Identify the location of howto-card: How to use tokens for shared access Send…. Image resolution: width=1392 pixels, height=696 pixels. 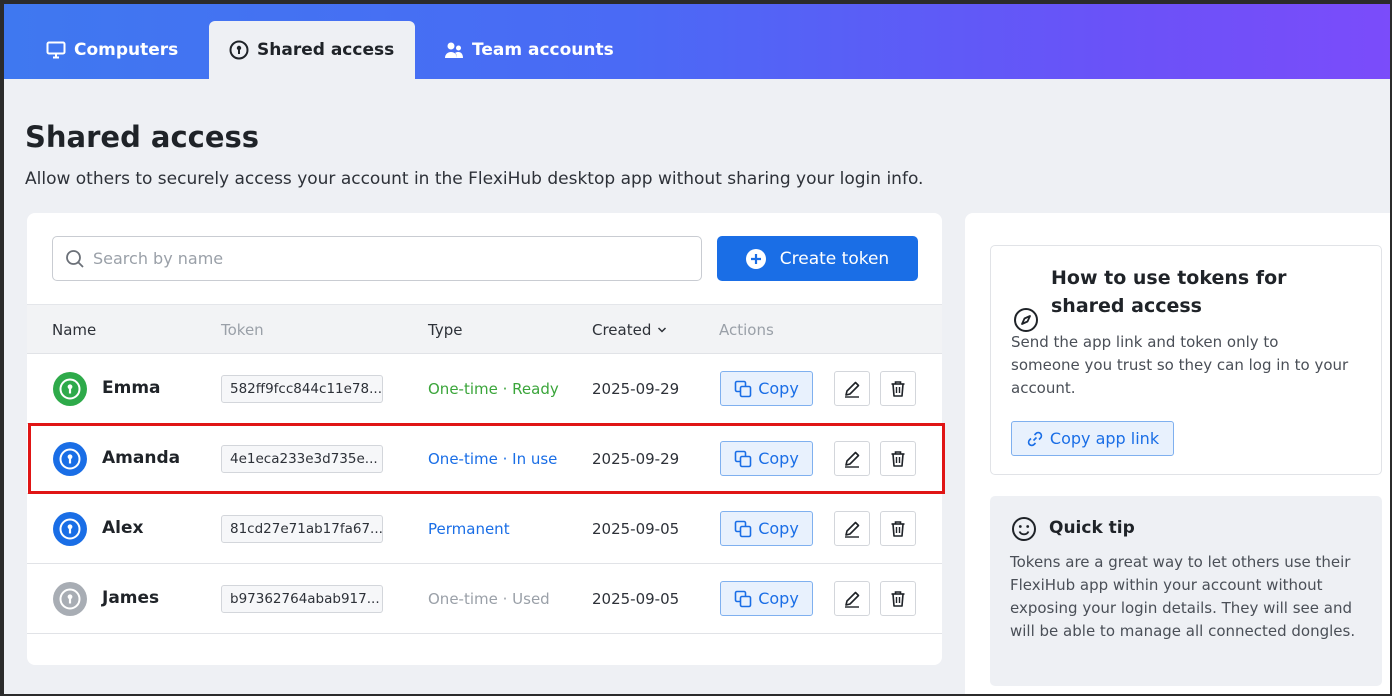
(1186, 360).